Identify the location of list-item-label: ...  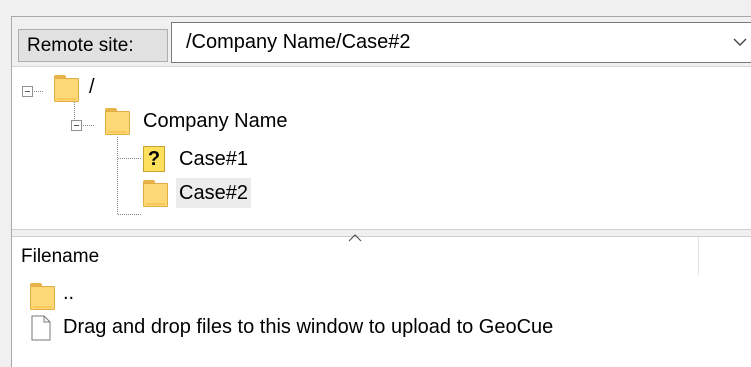
(69, 293).